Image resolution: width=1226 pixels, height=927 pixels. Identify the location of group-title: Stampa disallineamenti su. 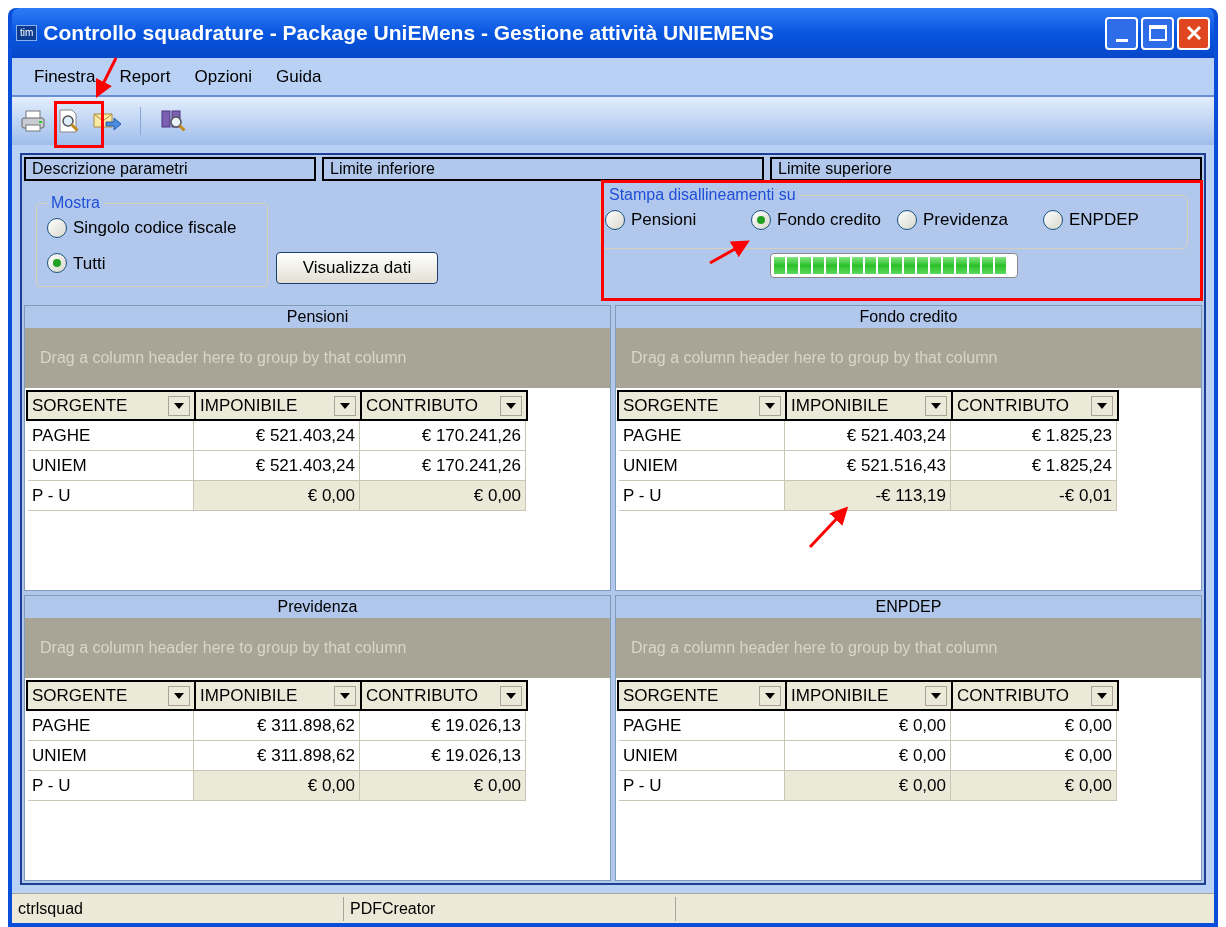
(702, 195).